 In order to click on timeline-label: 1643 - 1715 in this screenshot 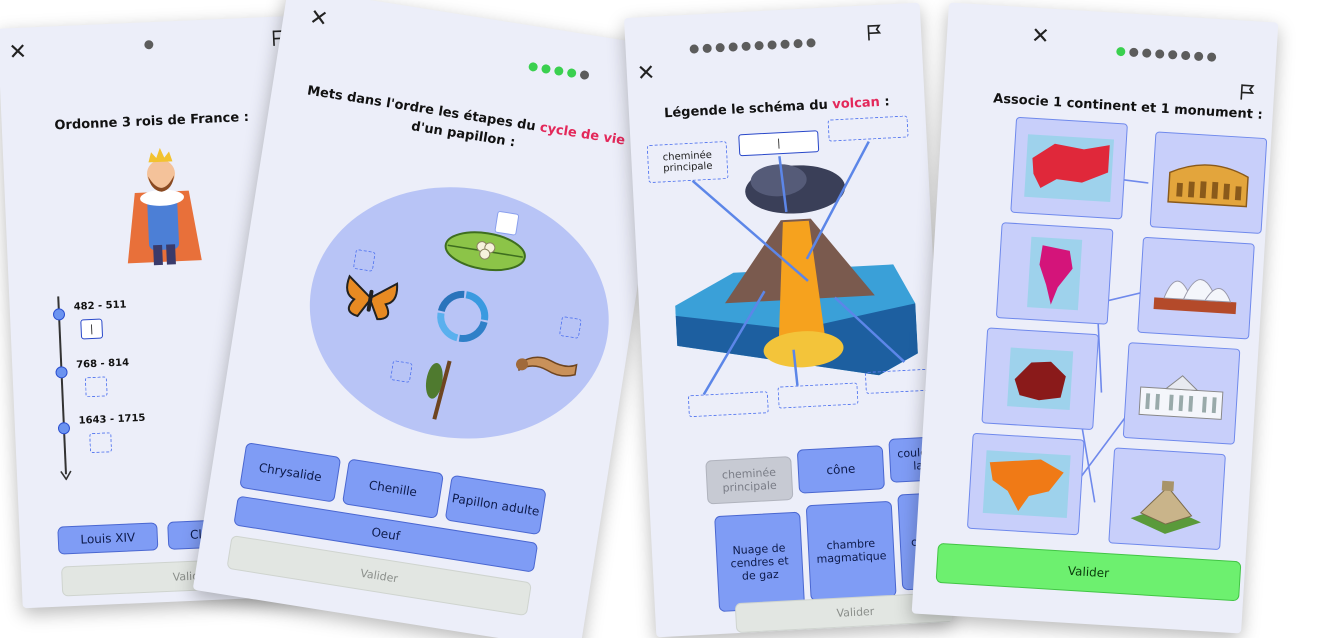, I will do `click(112, 419)`.